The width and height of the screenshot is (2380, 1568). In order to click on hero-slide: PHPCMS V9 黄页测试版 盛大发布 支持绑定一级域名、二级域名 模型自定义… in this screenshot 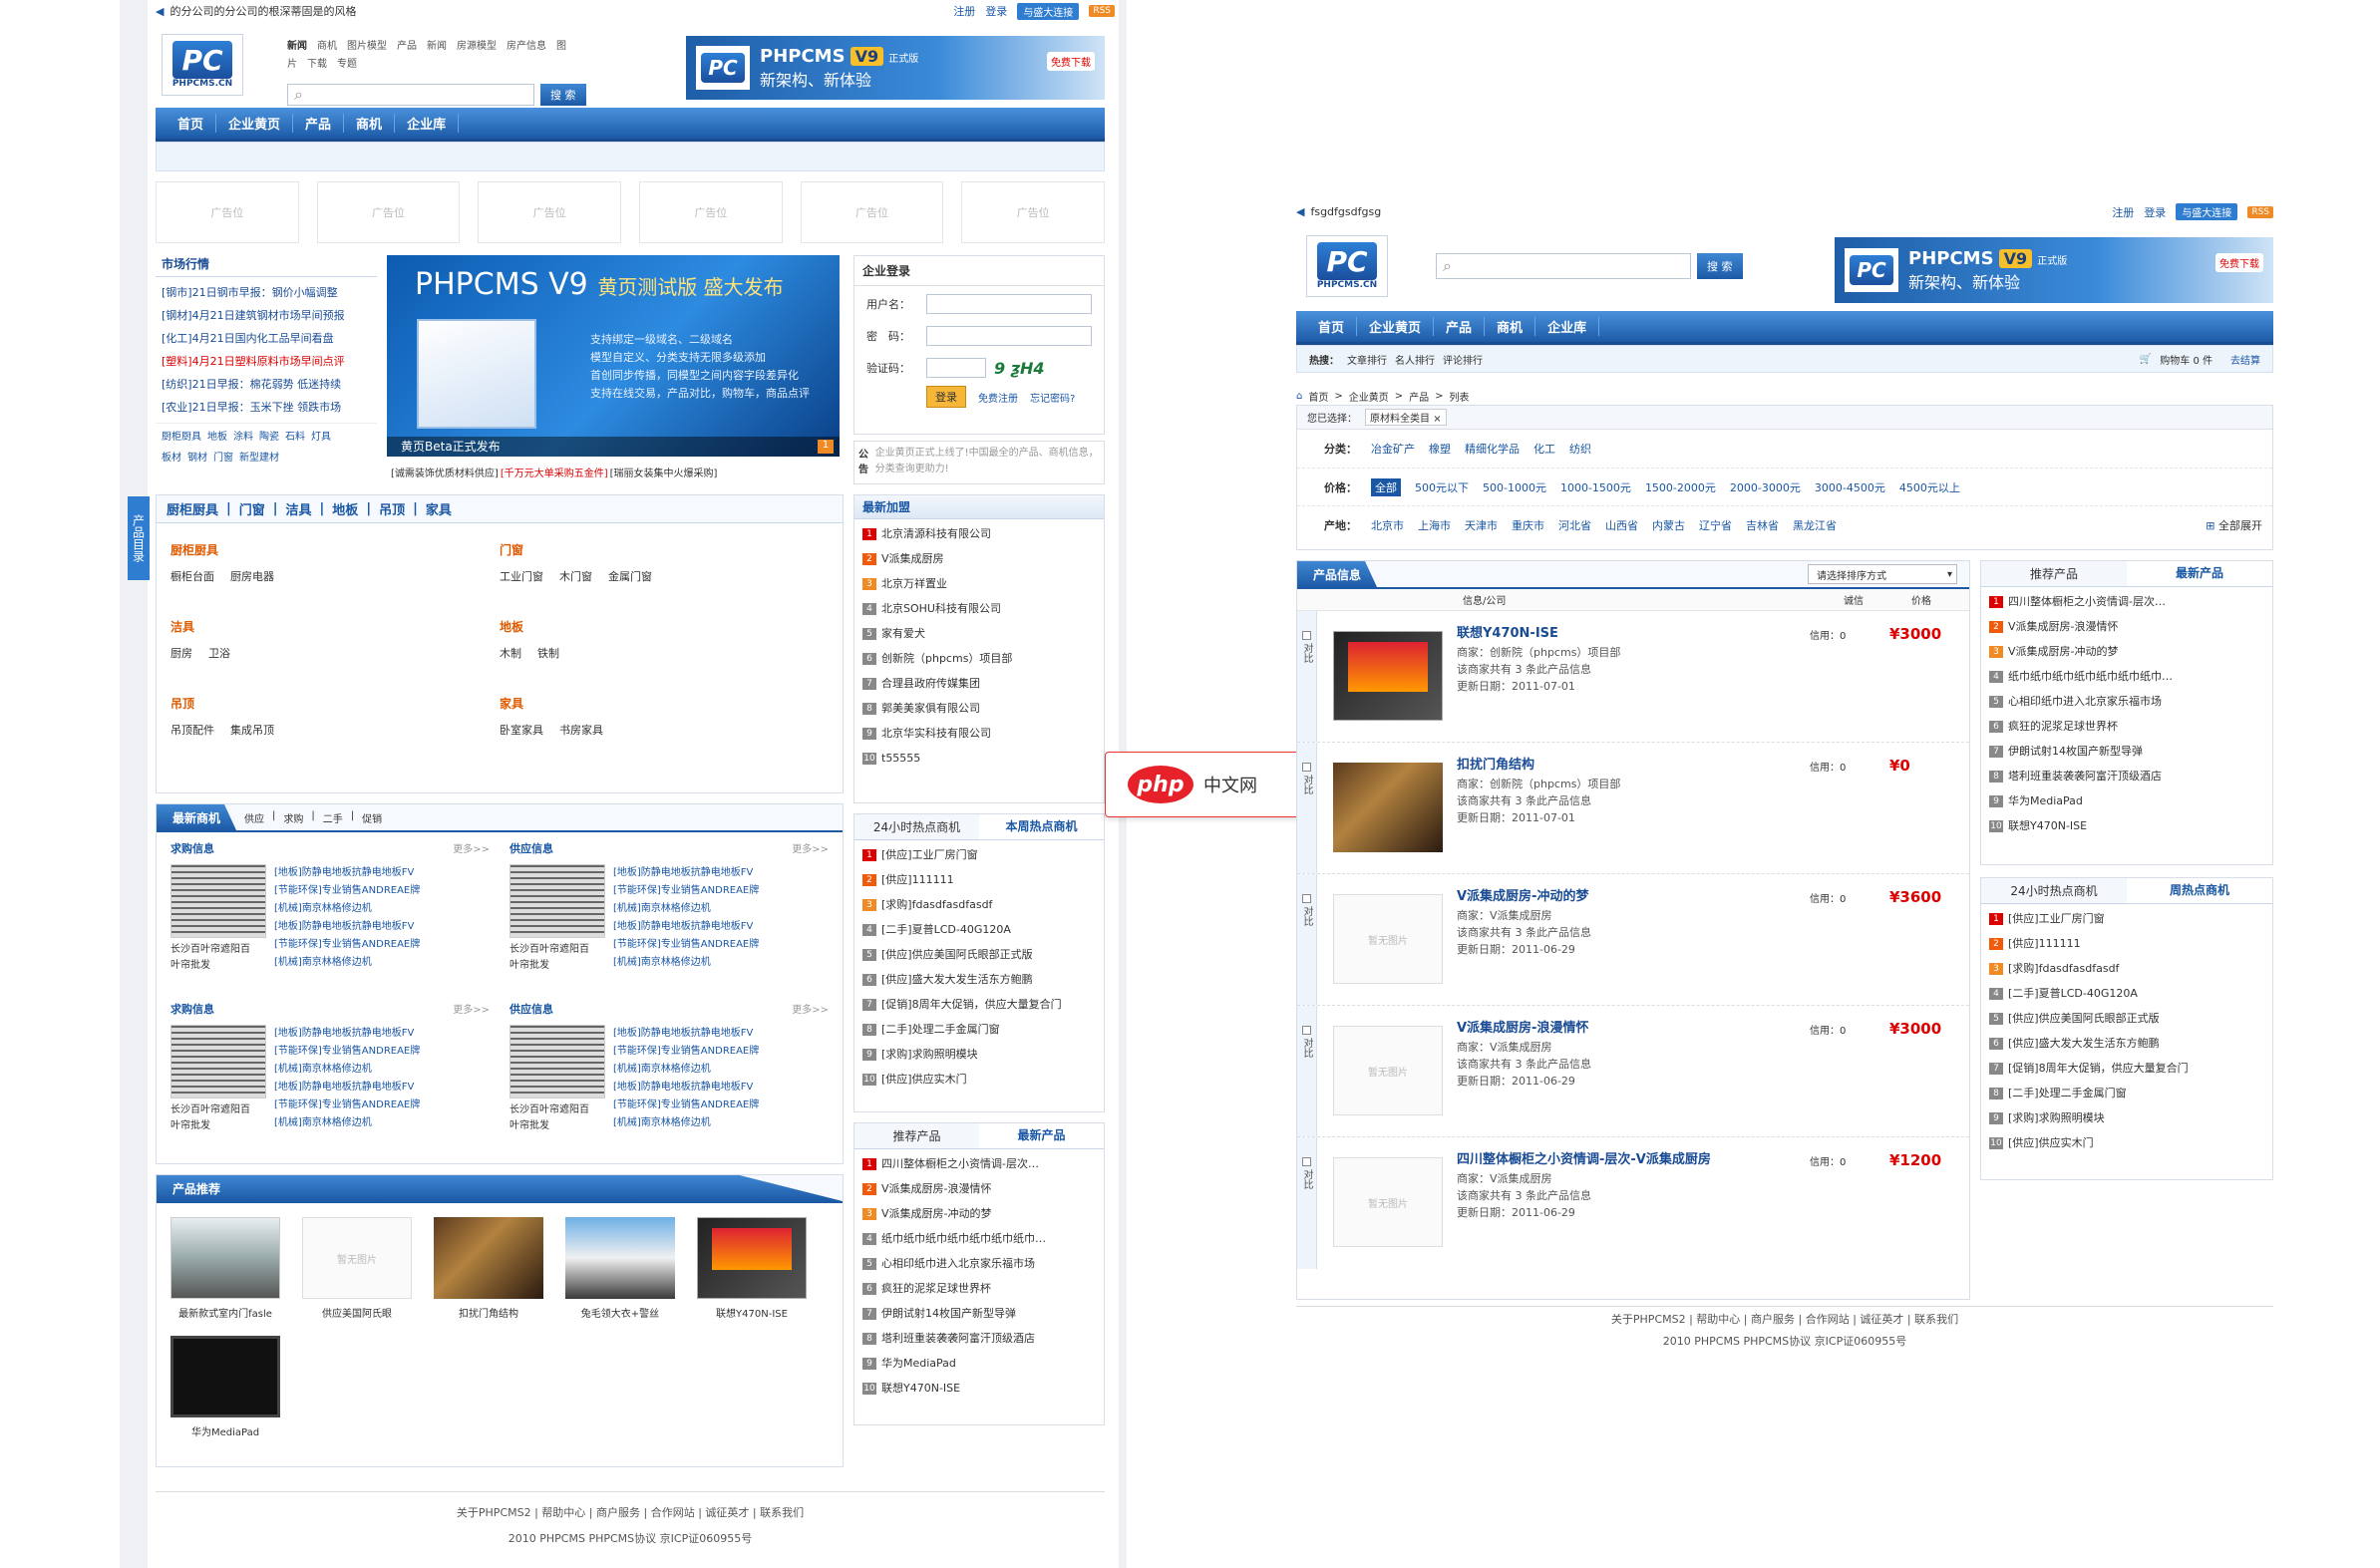, I will do `click(613, 356)`.